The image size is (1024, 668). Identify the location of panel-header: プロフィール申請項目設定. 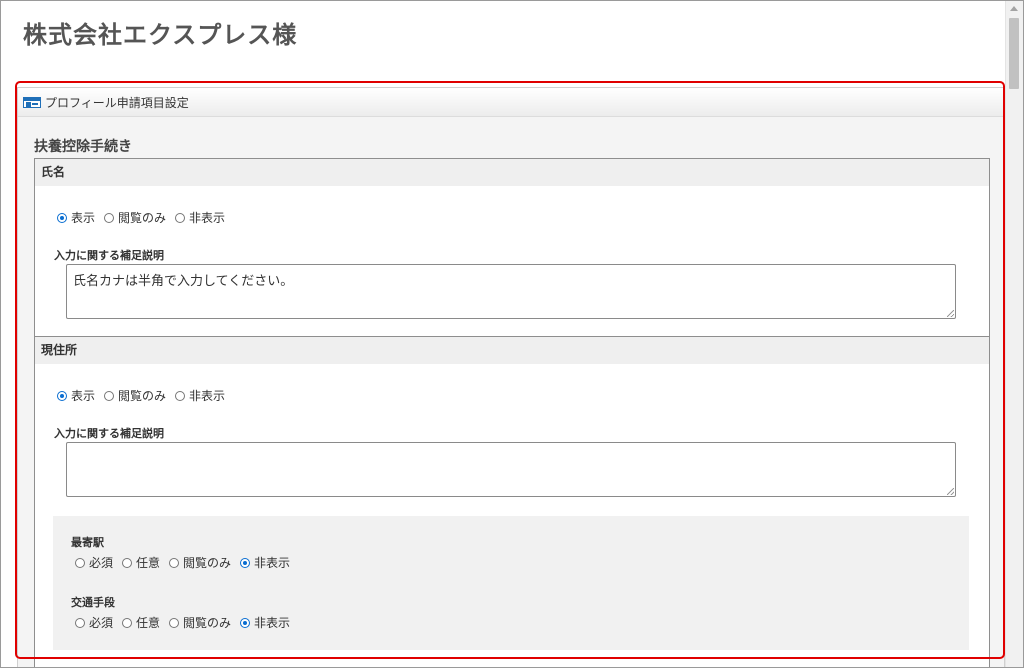
(511, 102).